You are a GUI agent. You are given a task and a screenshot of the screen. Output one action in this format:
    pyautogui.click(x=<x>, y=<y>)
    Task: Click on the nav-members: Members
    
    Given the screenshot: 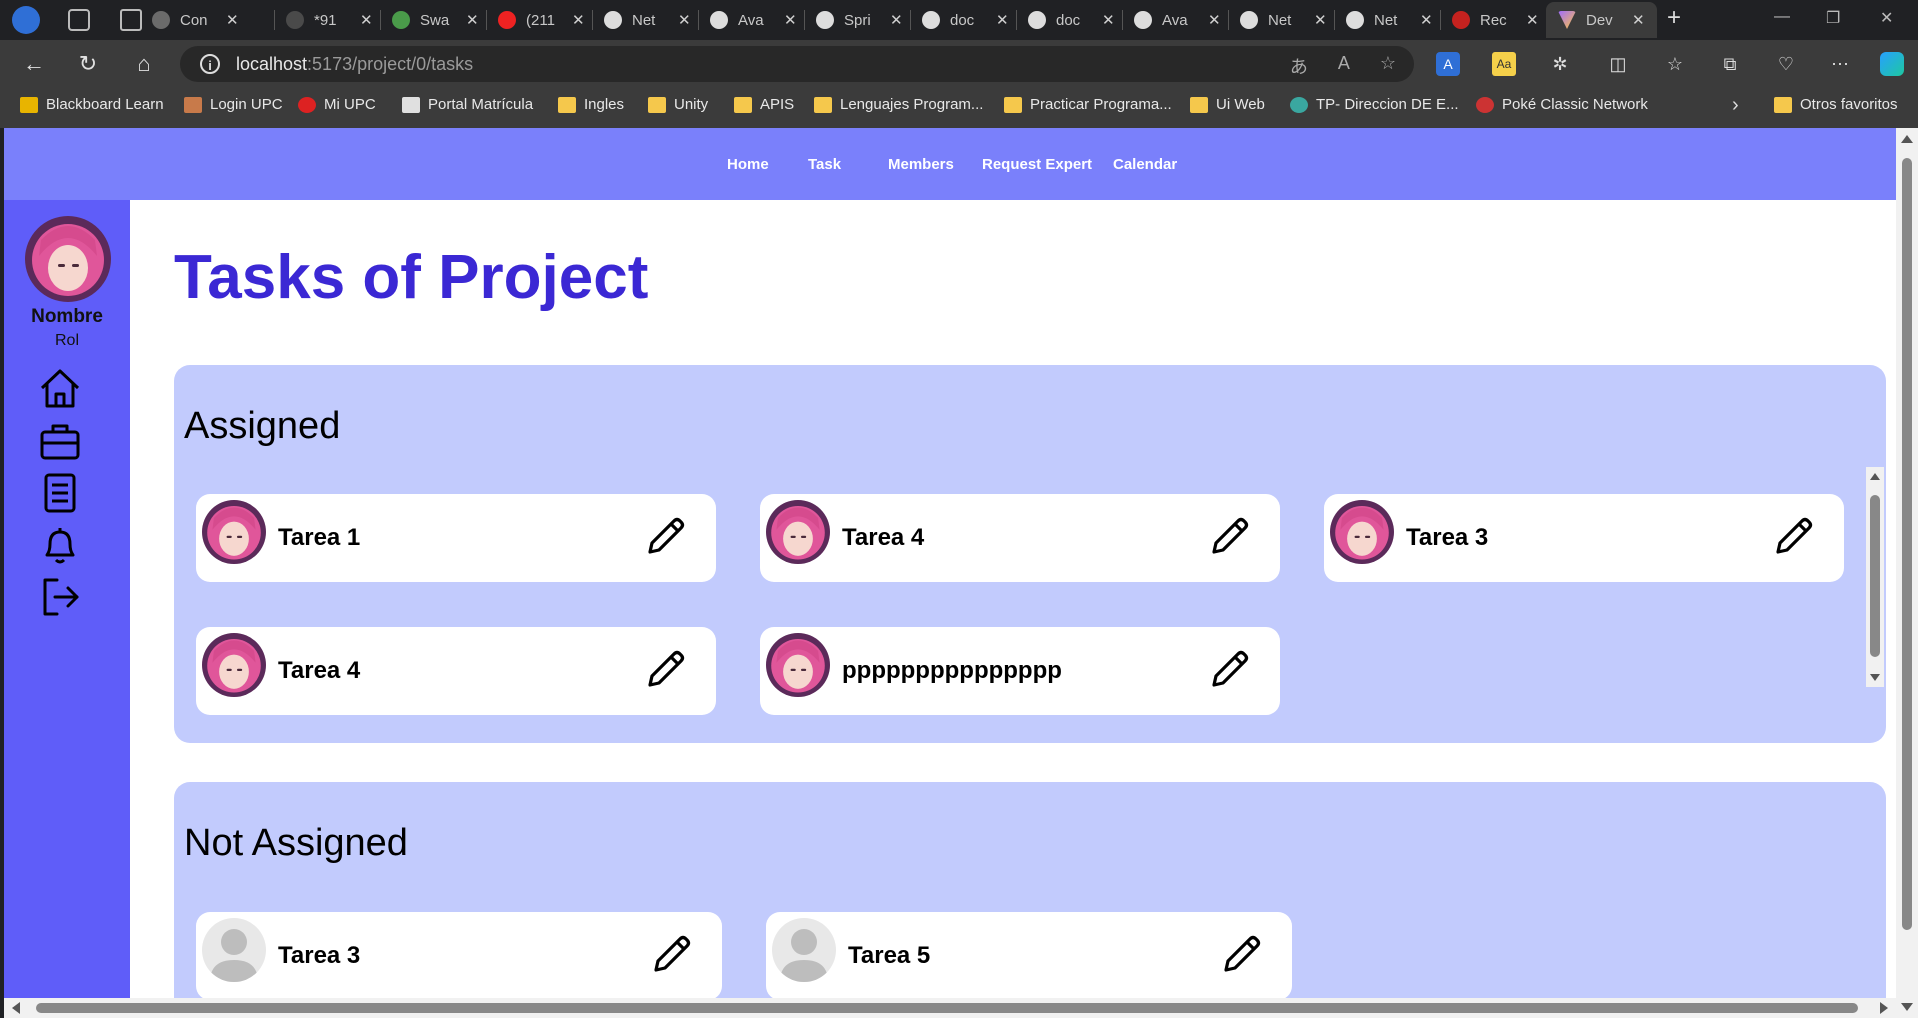 What is the action you would take?
    pyautogui.click(x=921, y=164)
    